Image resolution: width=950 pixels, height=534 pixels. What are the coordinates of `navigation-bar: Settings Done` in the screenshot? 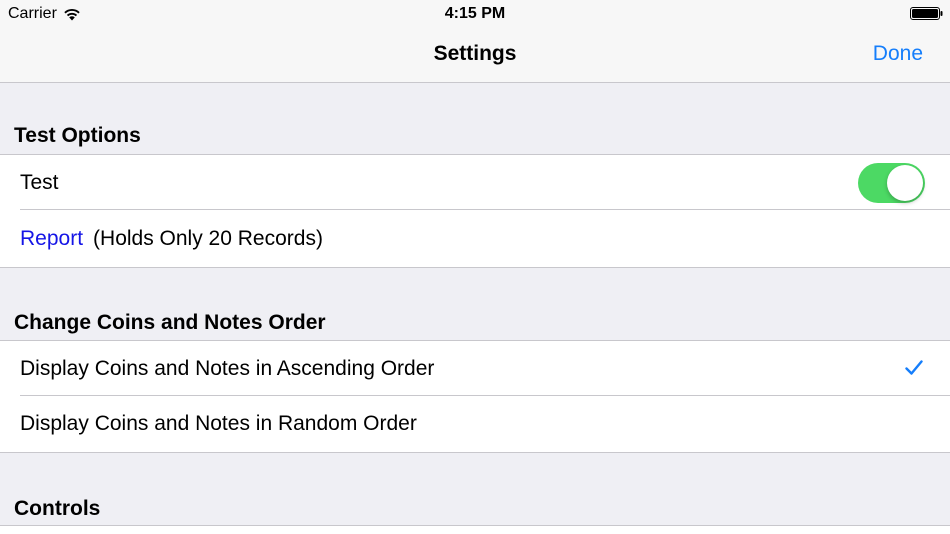 It's located at (475, 55).